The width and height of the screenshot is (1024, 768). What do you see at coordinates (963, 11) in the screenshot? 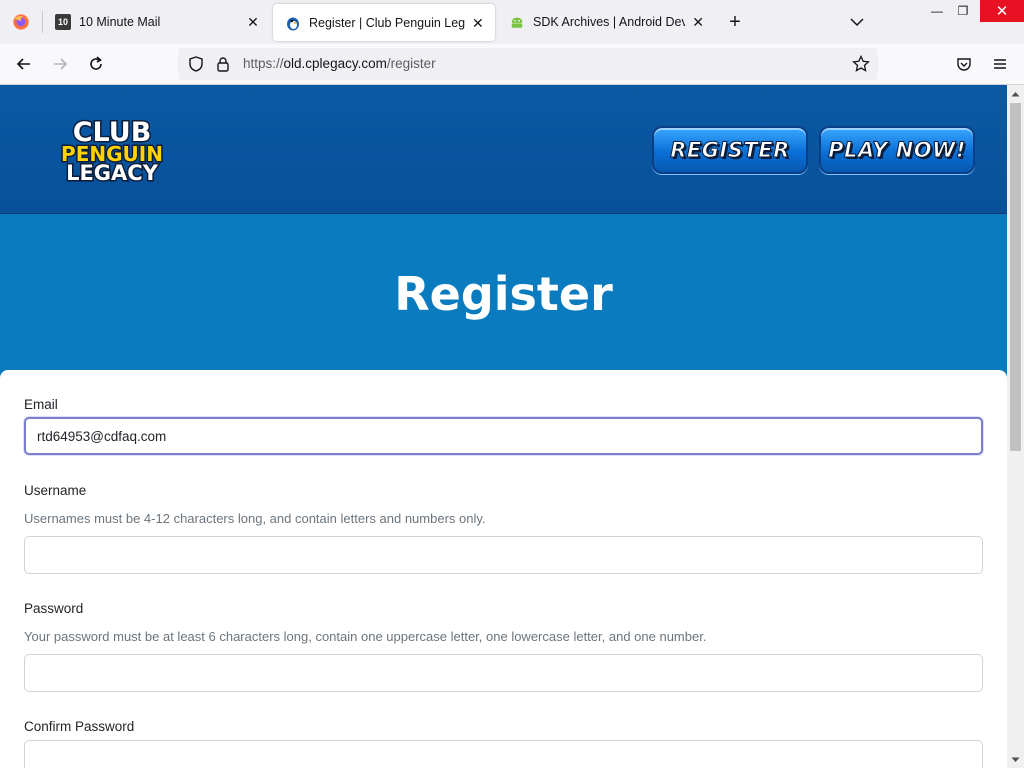
I see `maximize-button: ❐` at bounding box center [963, 11].